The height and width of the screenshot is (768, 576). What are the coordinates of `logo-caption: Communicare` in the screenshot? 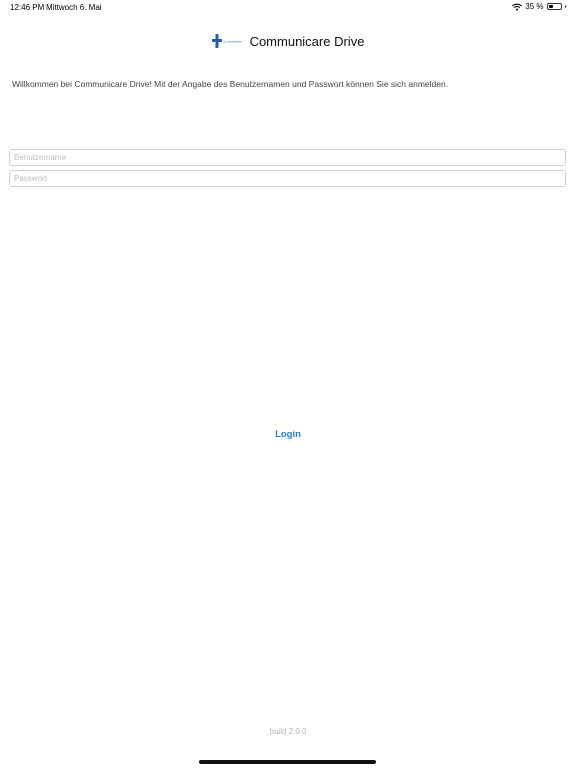 It's located at (232, 41).